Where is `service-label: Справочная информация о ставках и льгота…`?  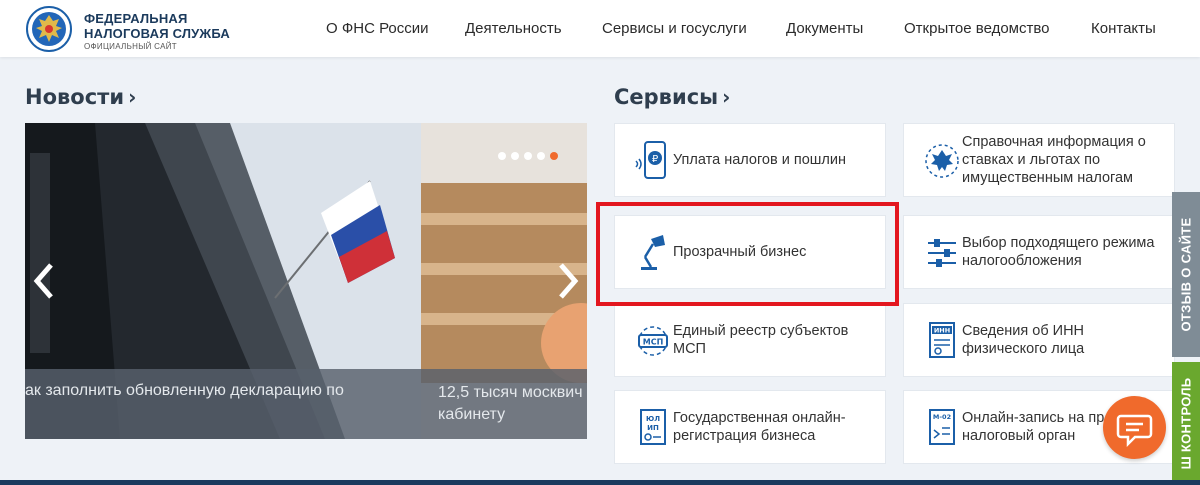 service-label: Справочная информация о ставках и льгота… is located at coordinates (1054, 160).